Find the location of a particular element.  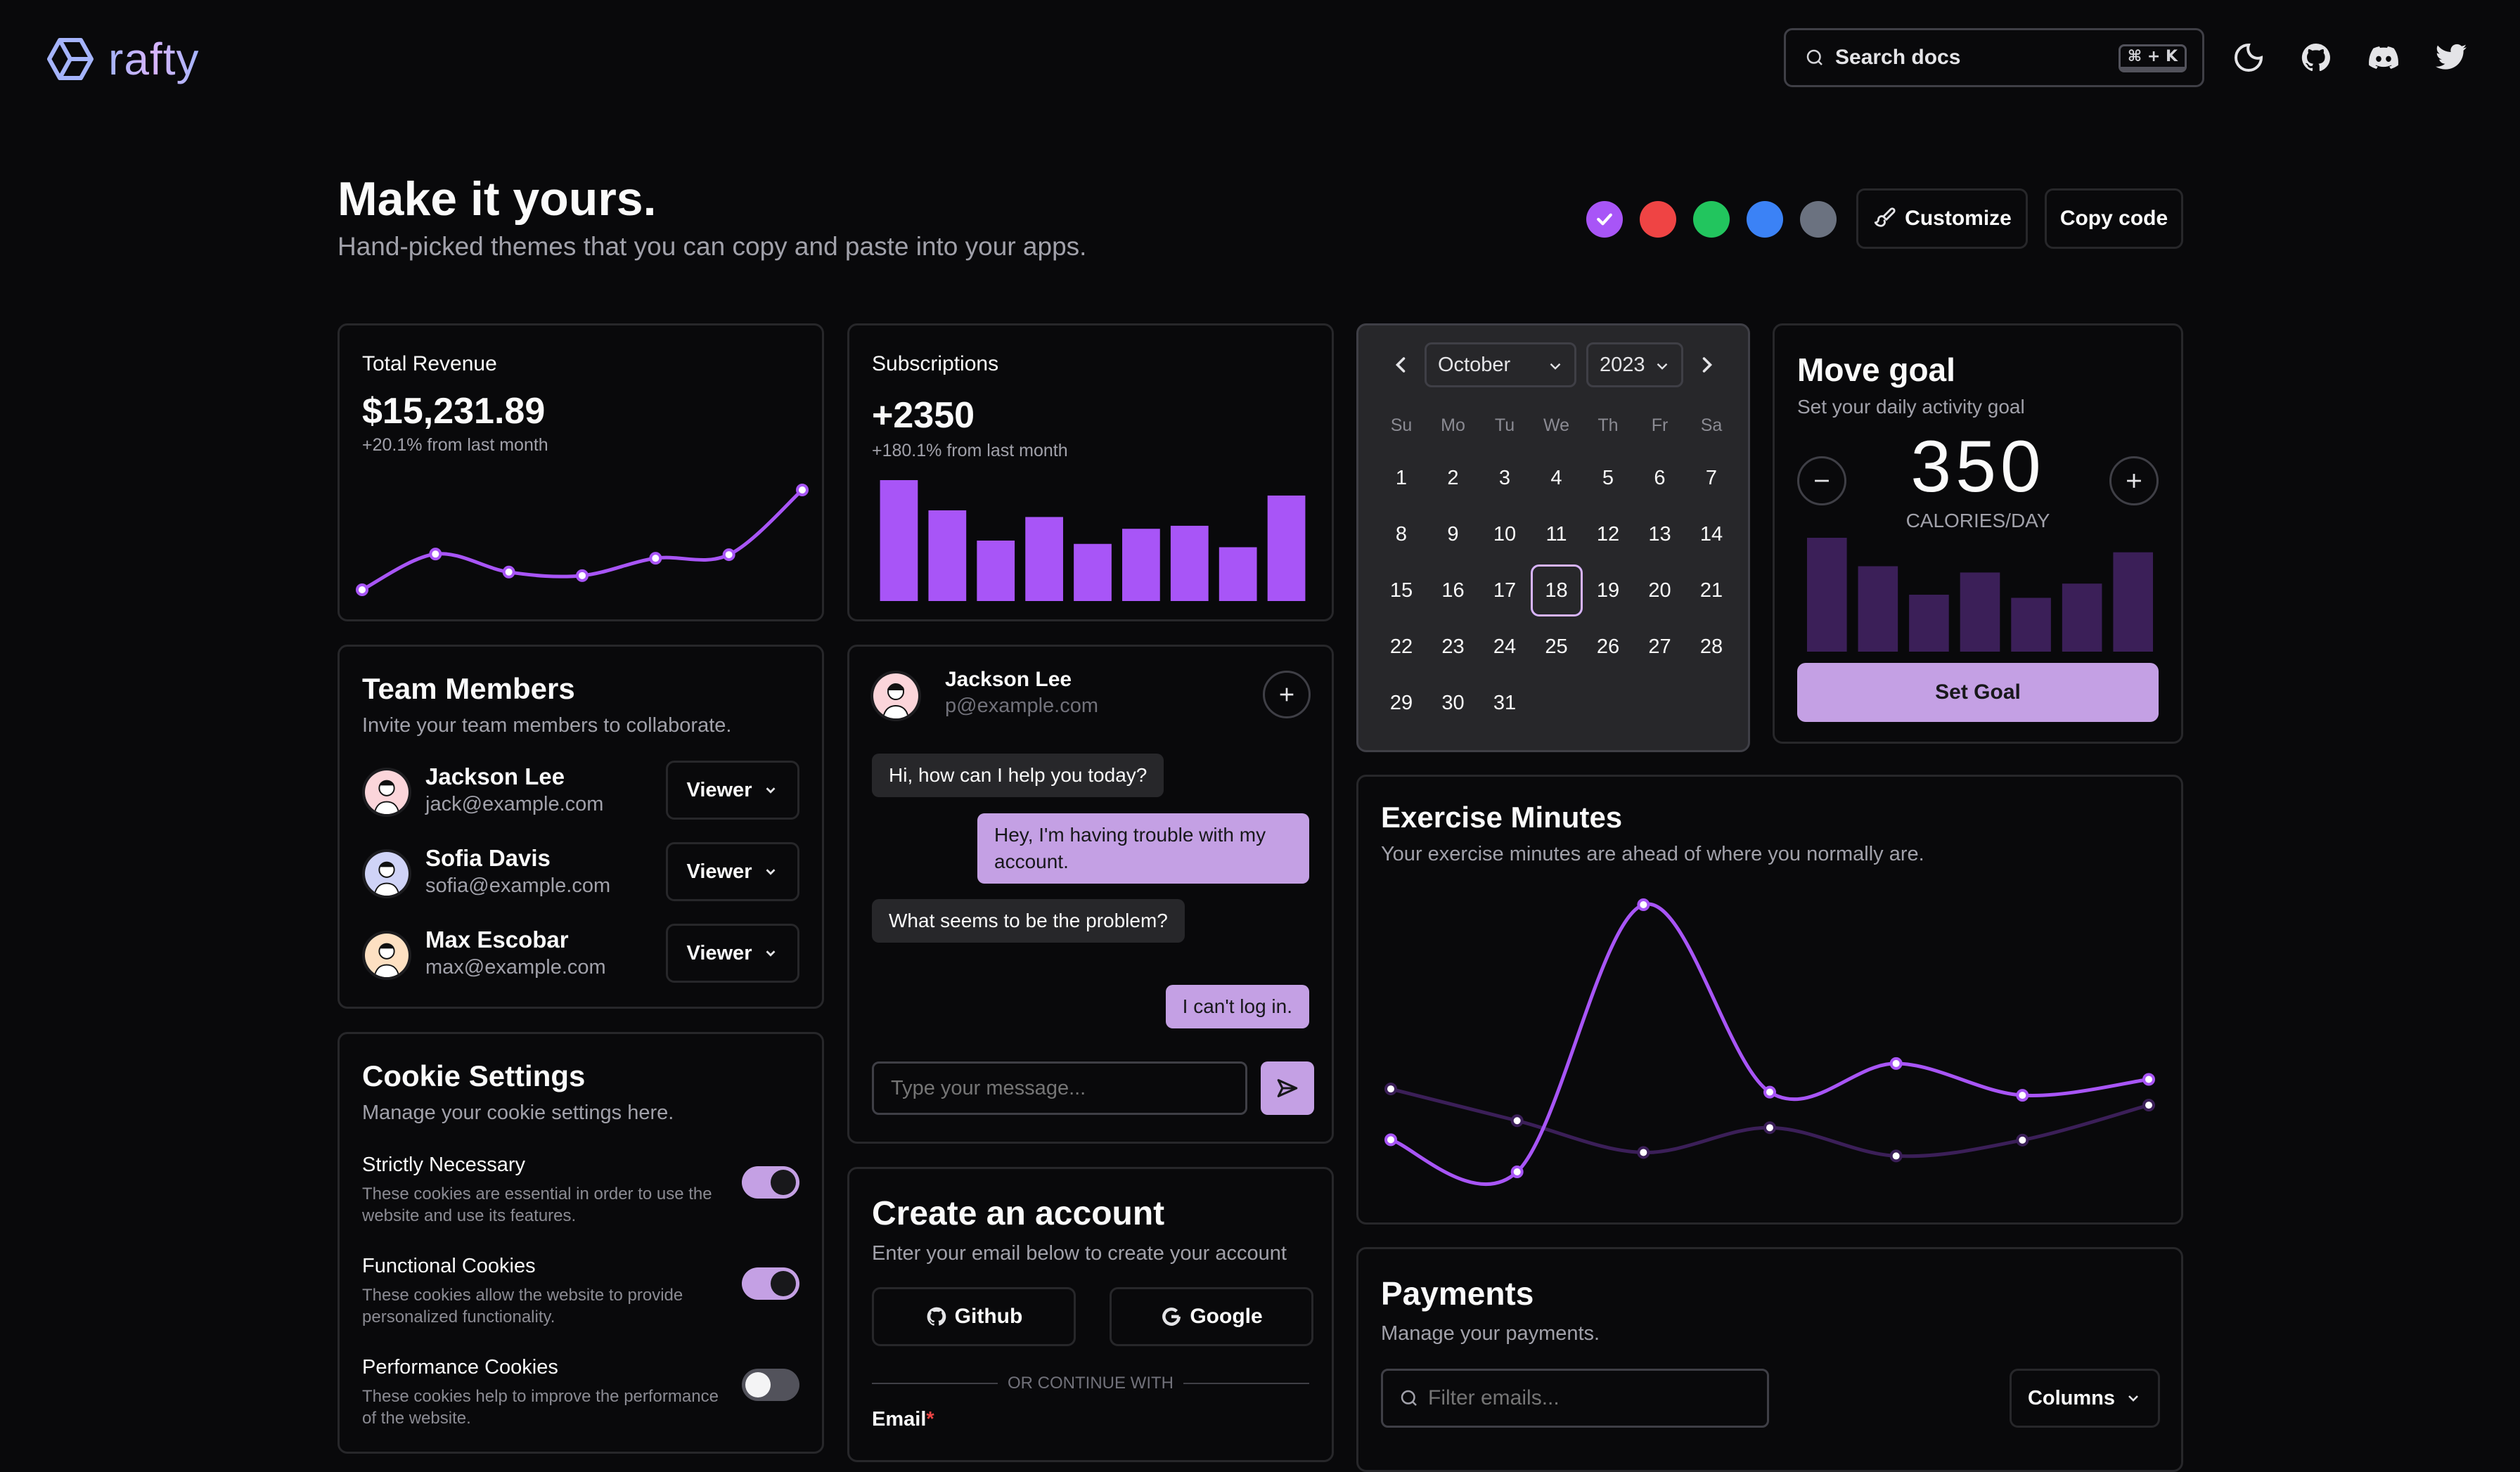

logo: rafty is located at coordinates (122, 59).